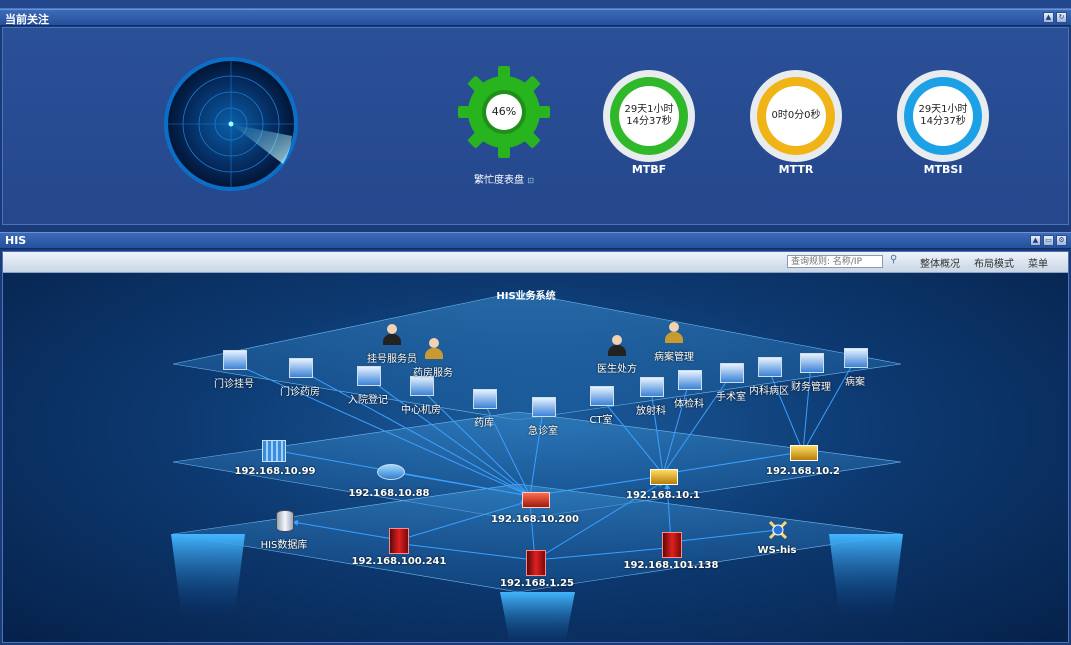  I want to click on node-label: 病案管理, so click(674, 357).